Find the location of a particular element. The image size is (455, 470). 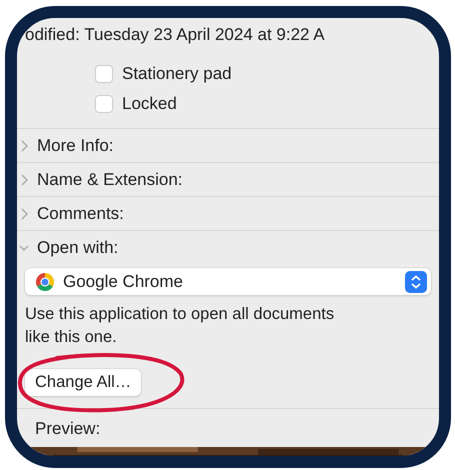

section-title: Open with: is located at coordinates (77, 248).